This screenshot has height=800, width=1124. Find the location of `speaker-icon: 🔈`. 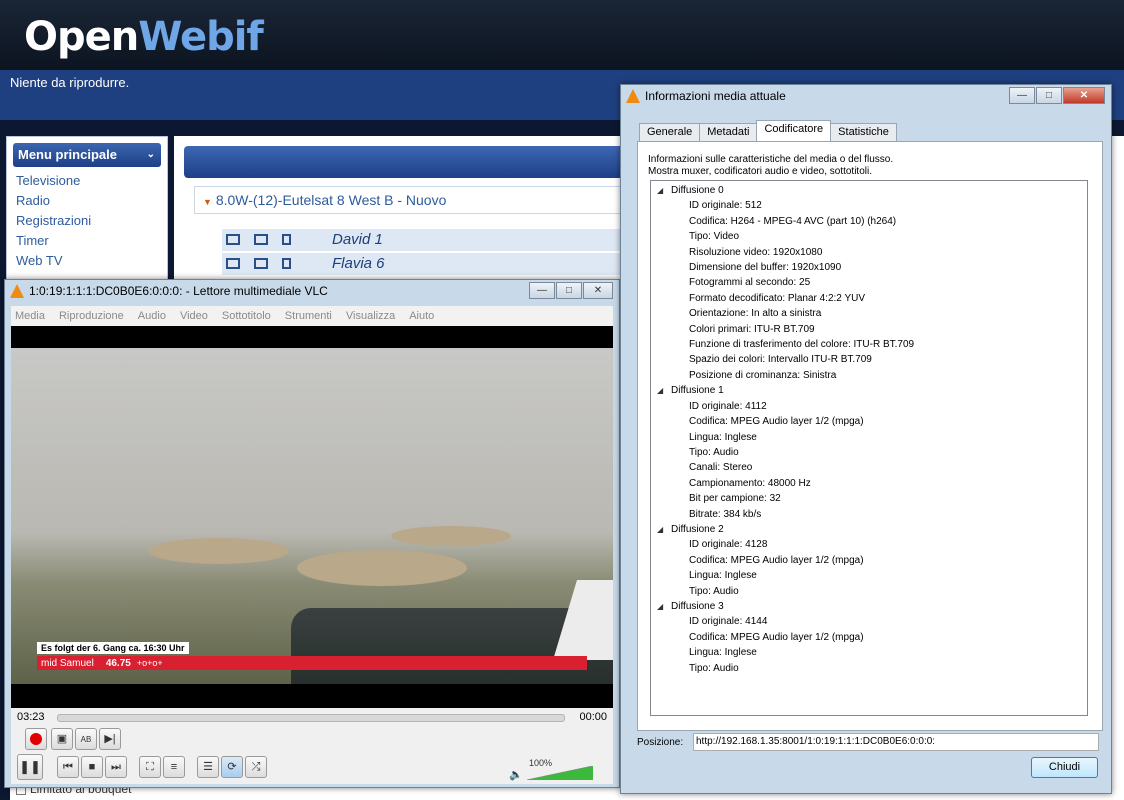

speaker-icon: 🔈 is located at coordinates (516, 774).